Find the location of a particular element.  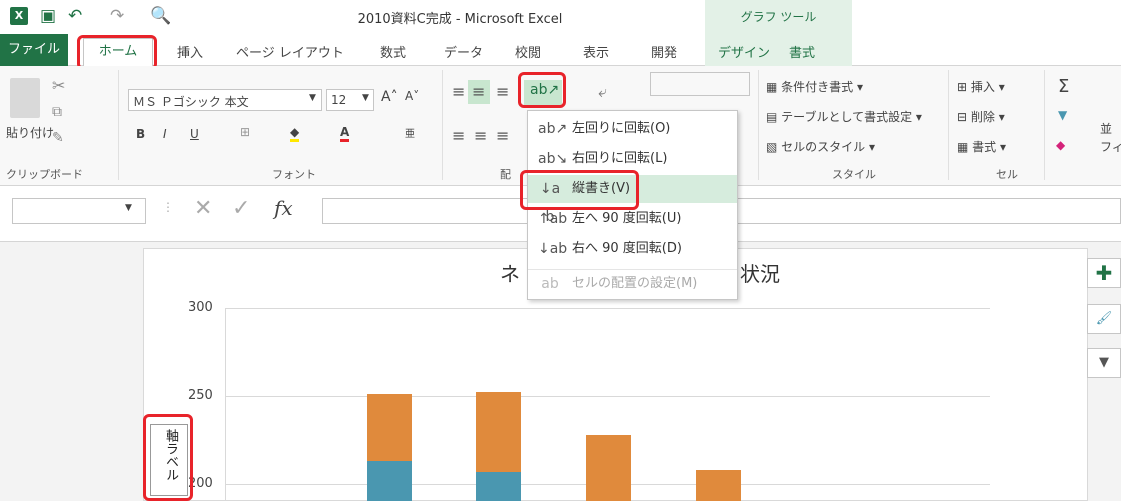

fill-color-icon: ◆ is located at coordinates (295, 133).